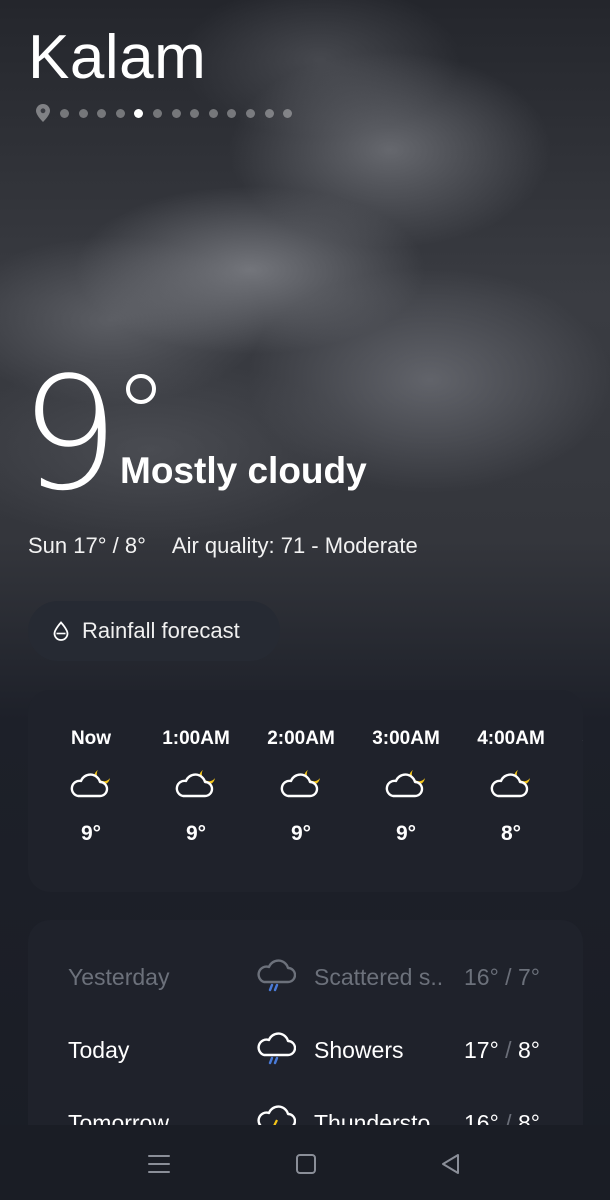  What do you see at coordinates (161, 630) in the screenshot?
I see `rainfall-forecast-label: Rainfall forecast` at bounding box center [161, 630].